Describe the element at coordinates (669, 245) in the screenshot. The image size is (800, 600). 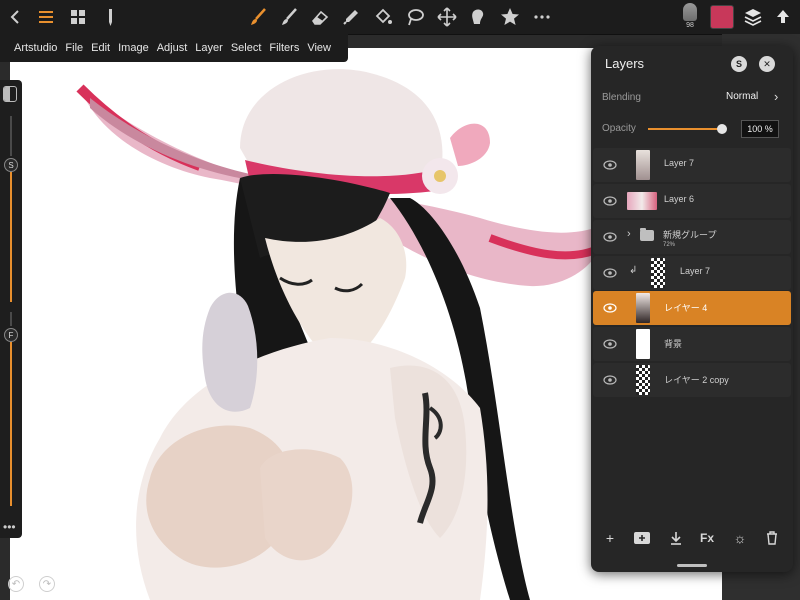
I see `group-opacity: 72%` at that location.